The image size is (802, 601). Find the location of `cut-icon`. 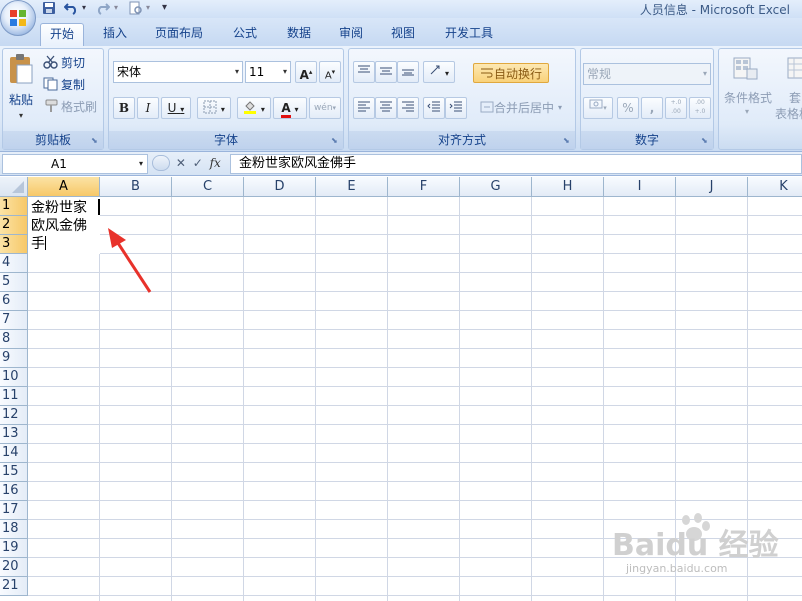

cut-icon is located at coordinates (51, 62).